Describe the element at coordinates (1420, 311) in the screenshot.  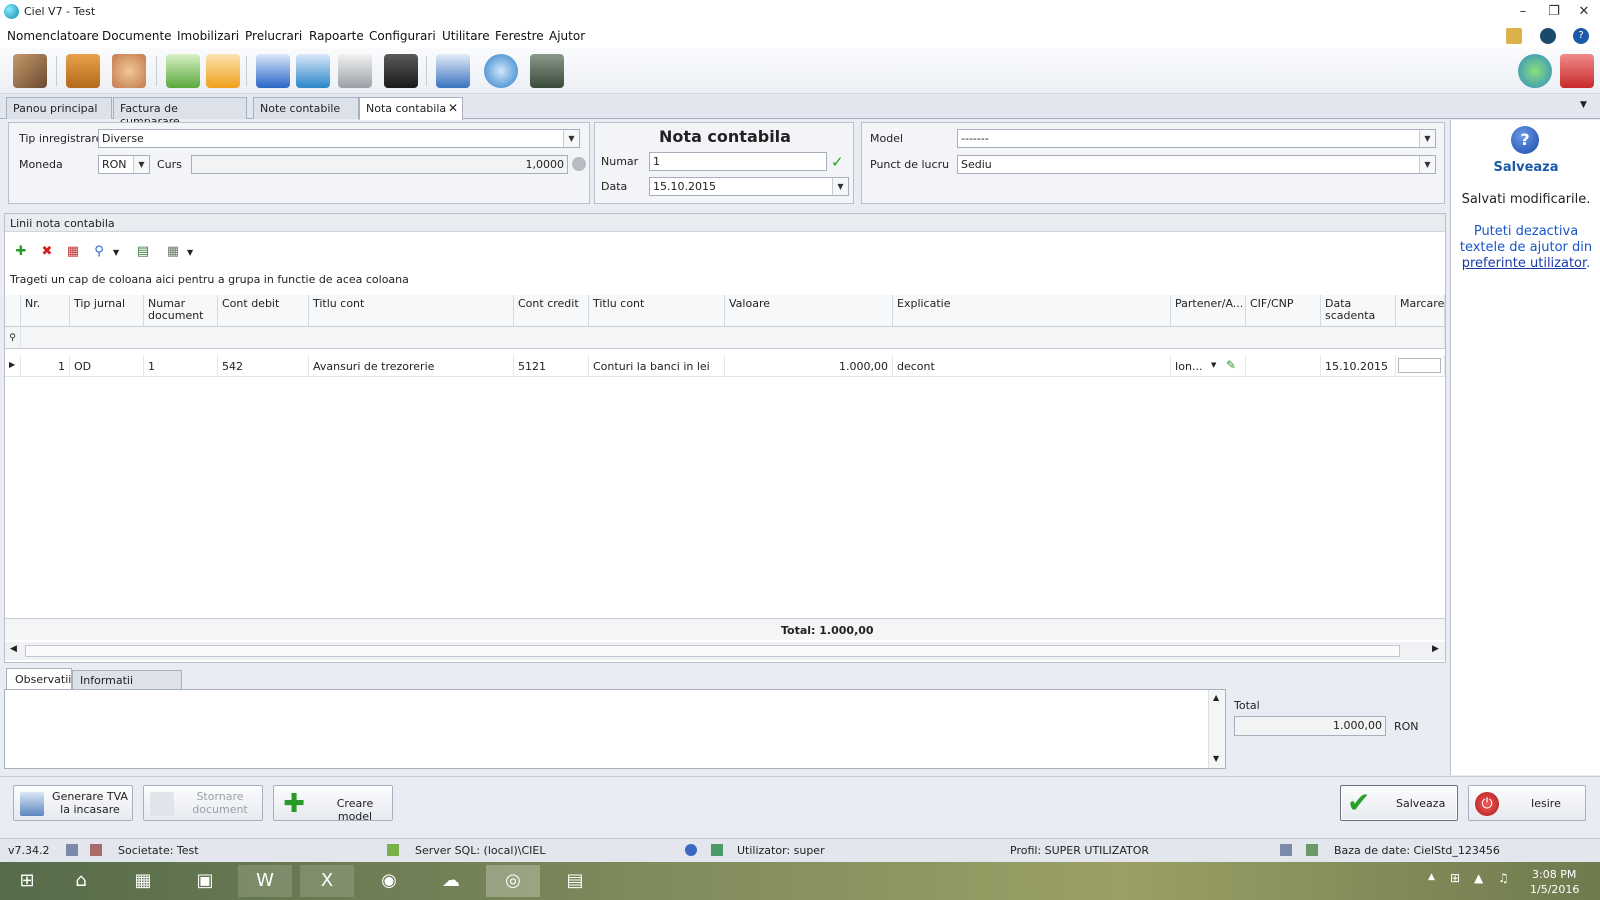
I see `col-marcare: Marcare` at that location.